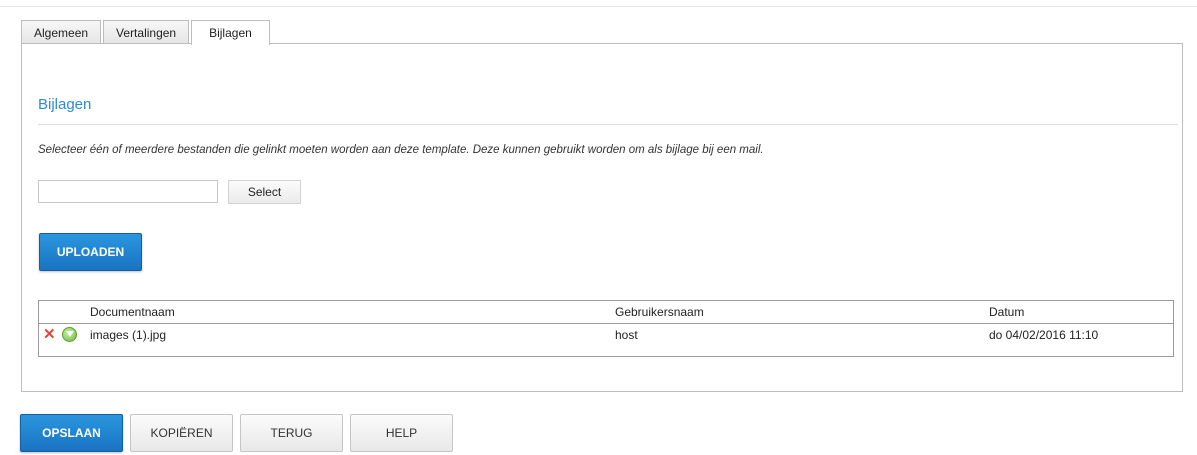 This screenshot has width=1197, height=455. Describe the element at coordinates (71, 433) in the screenshot. I see `save-button: OPSLAAN` at that location.